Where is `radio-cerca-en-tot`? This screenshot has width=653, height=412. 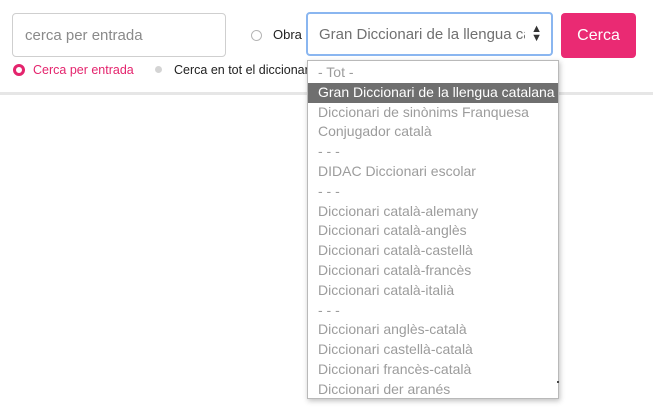 radio-cerca-en-tot is located at coordinates (158, 69).